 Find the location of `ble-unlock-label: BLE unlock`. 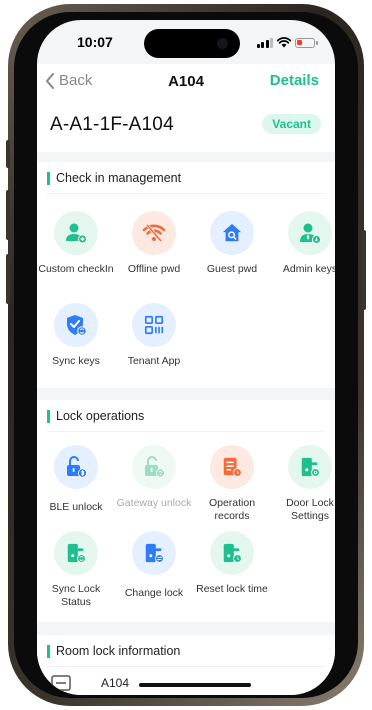

ble-unlock-label: BLE unlock is located at coordinates (76, 507).